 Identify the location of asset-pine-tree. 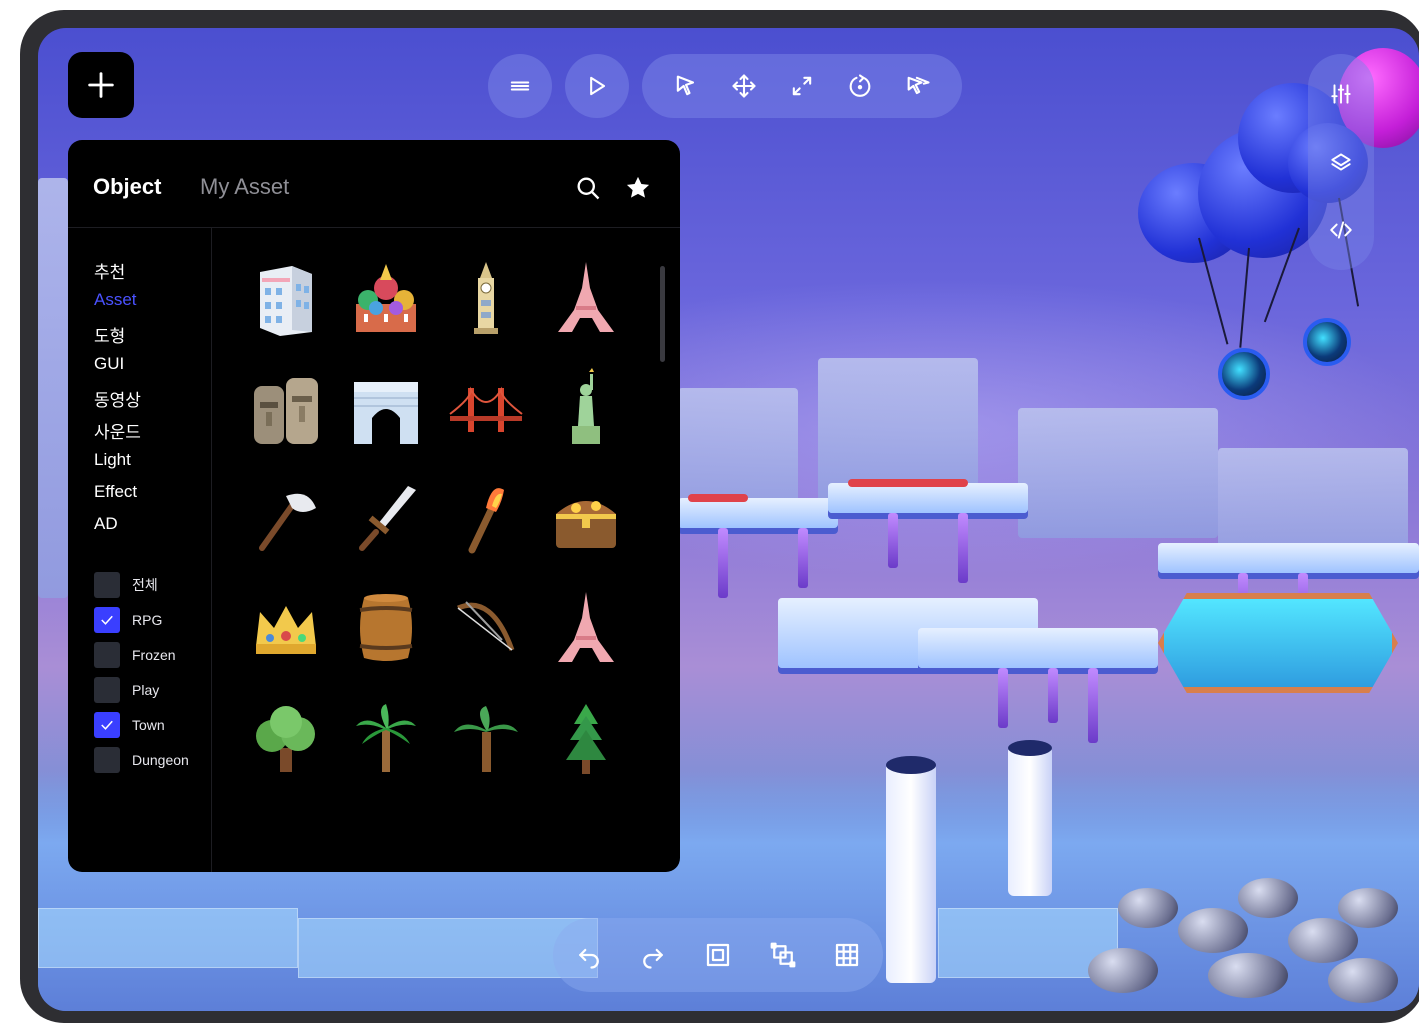
(586, 738).